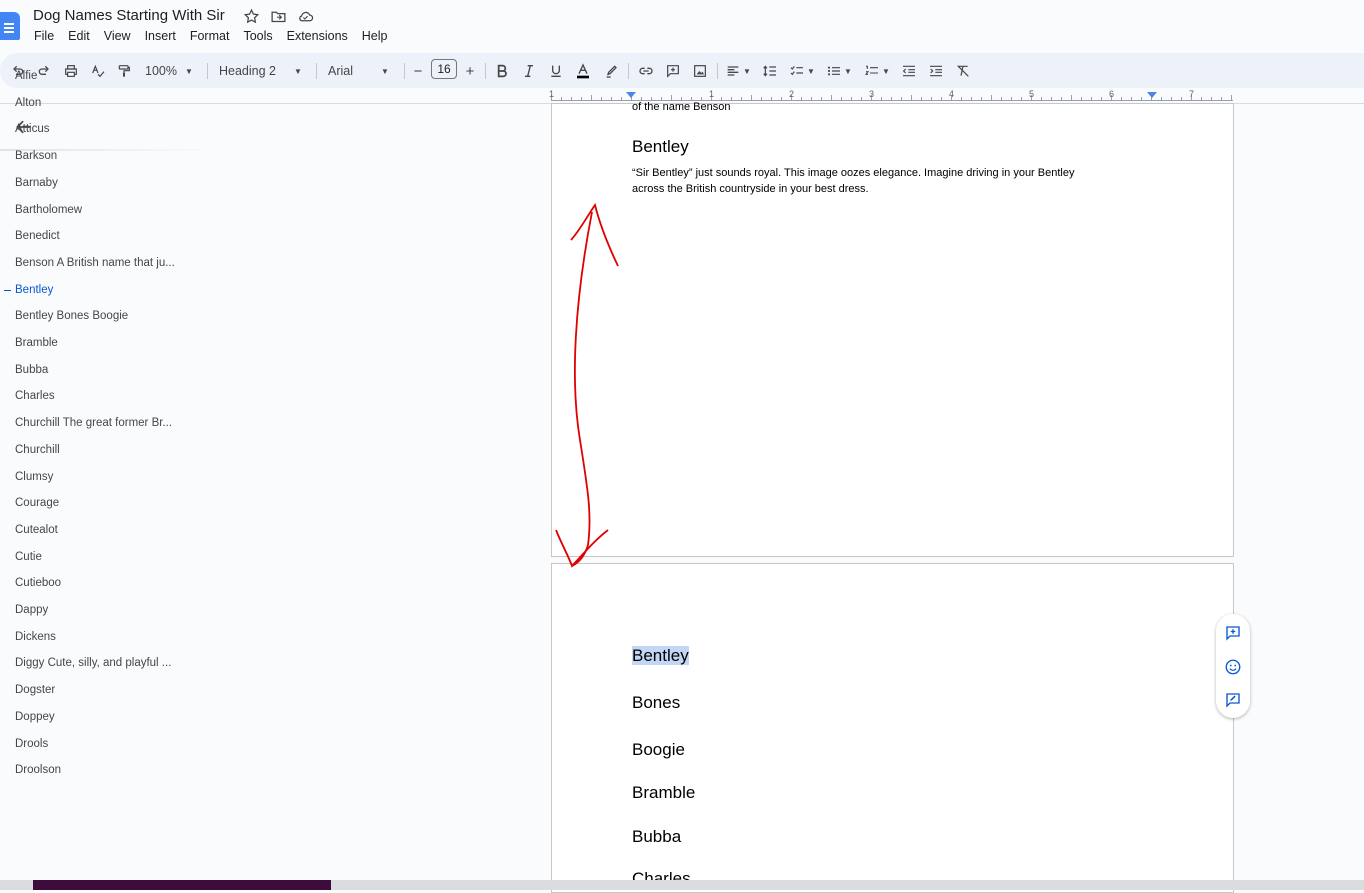  What do you see at coordinates (1112, 94) in the screenshot?
I see `ruler-number: 6` at bounding box center [1112, 94].